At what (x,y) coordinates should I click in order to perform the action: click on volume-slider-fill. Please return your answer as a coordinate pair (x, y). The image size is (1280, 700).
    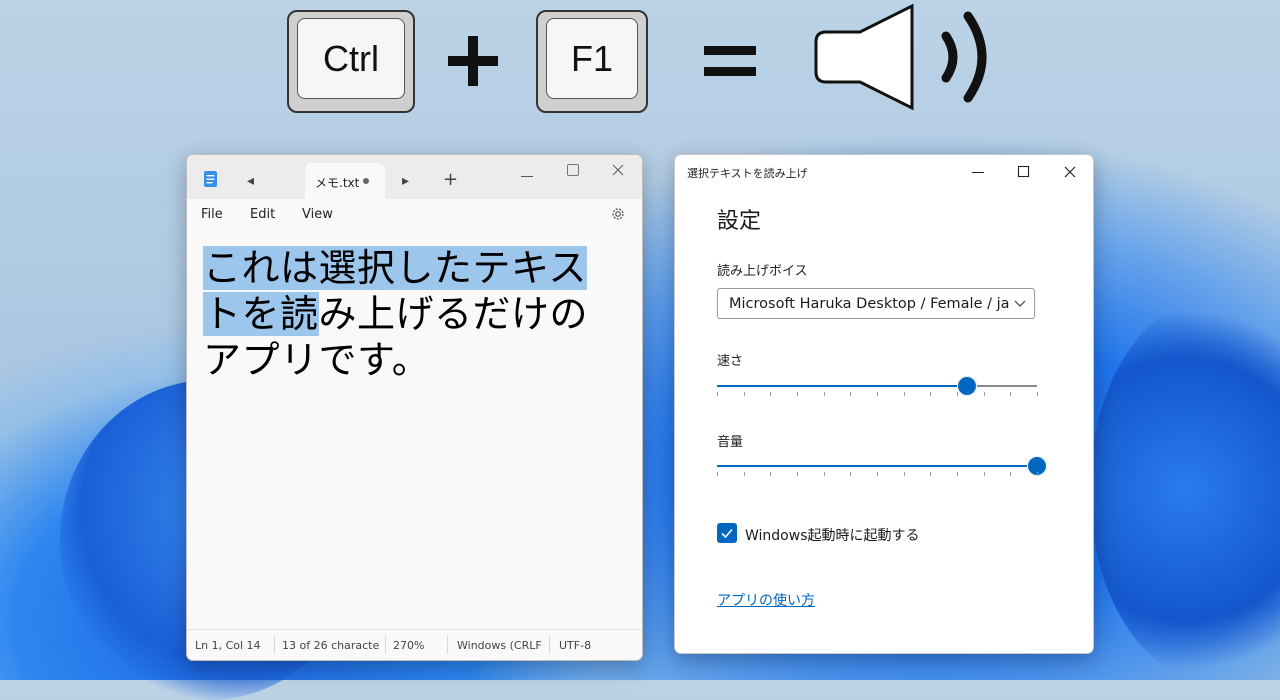
    Looking at the image, I should click on (877, 466).